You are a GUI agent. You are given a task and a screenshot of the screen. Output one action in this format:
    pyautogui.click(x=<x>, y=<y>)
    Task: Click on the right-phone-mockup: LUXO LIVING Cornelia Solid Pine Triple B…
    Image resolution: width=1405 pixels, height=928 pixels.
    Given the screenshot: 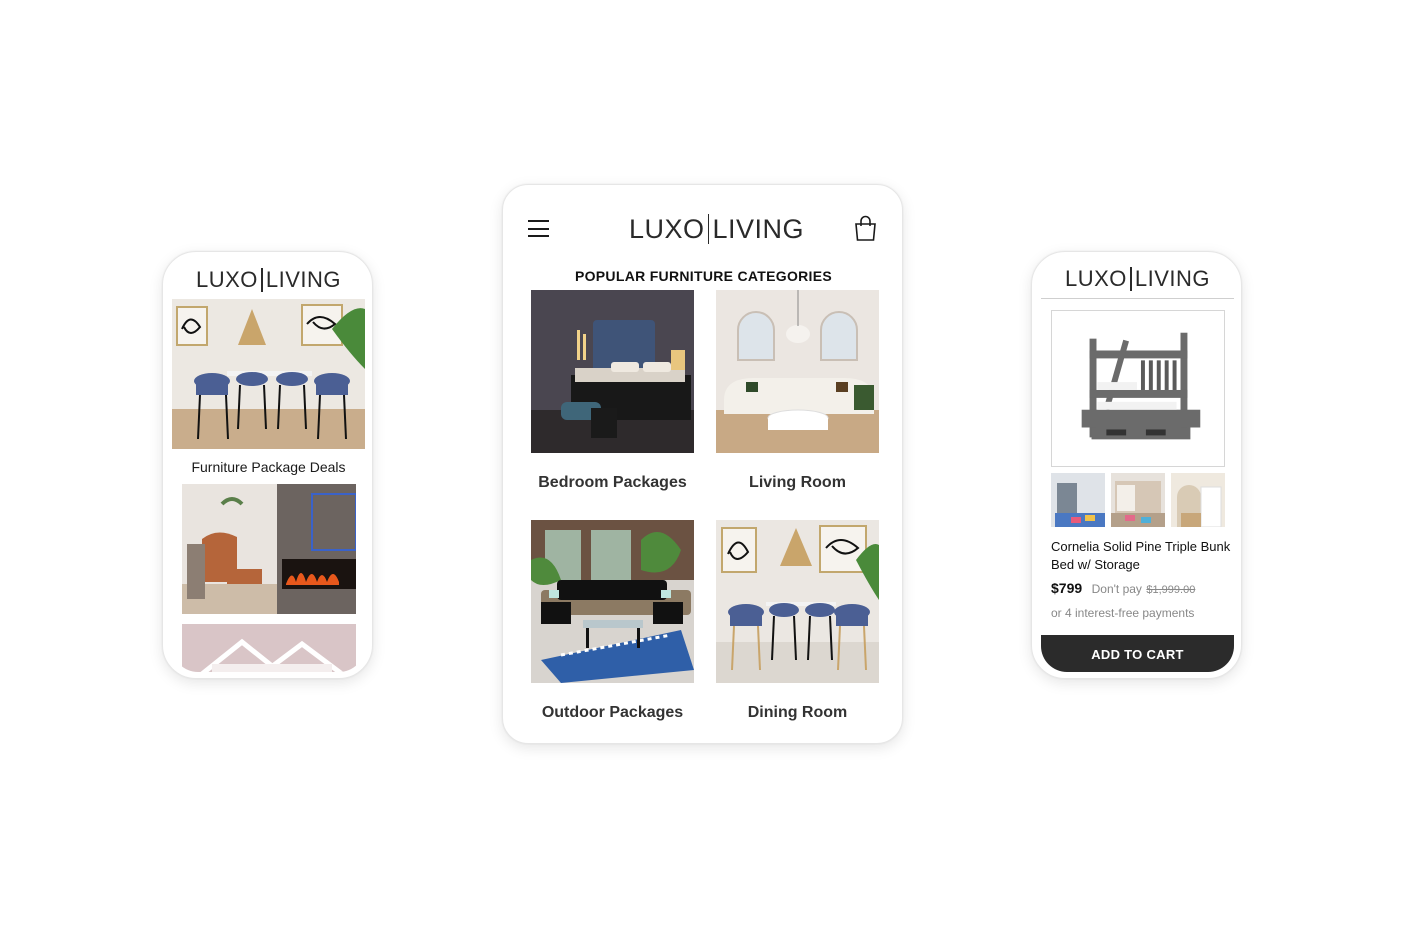 What is the action you would take?
    pyautogui.click(x=1136, y=465)
    